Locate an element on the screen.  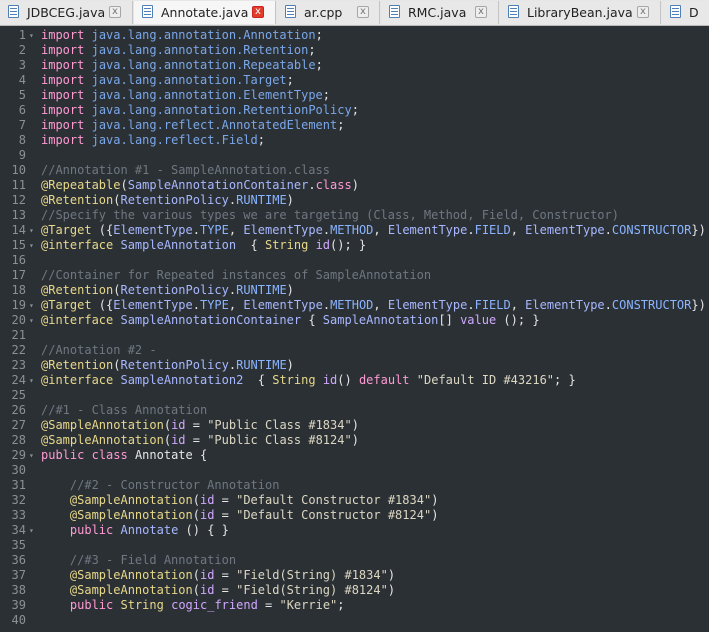
code-token: @Repeatable is located at coordinates (81, 185).